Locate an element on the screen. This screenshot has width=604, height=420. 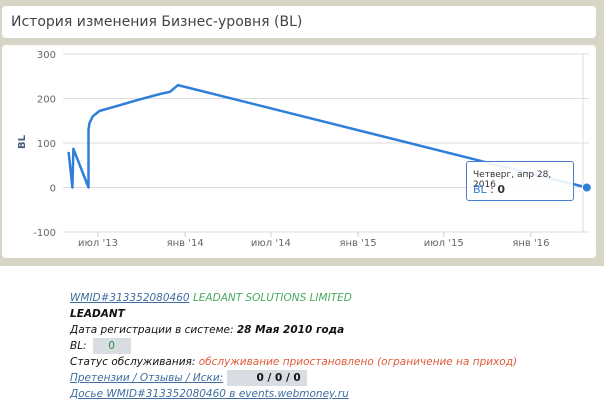
y-axis-label: BL is located at coordinates (22, 141).